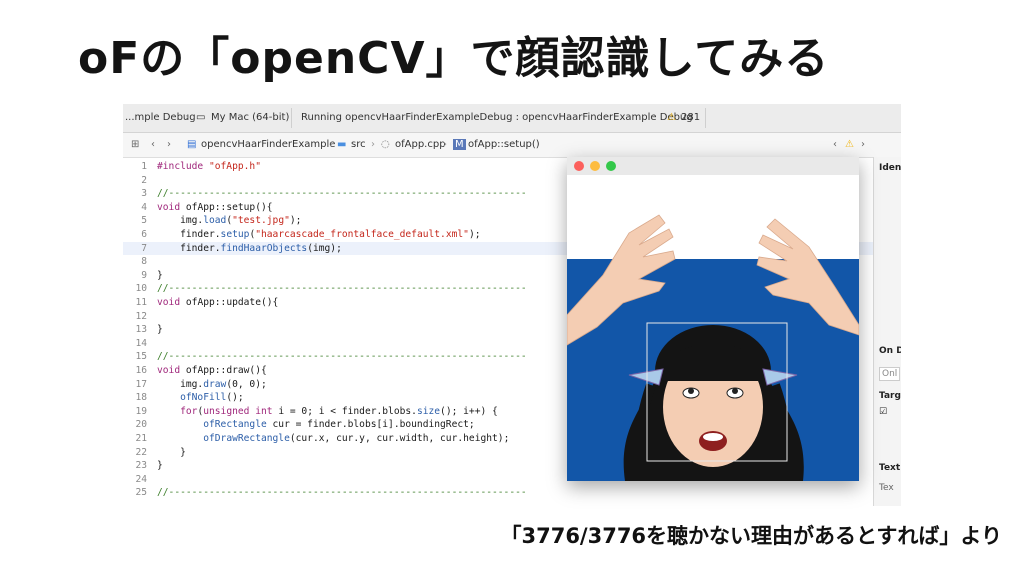 The height and width of the screenshot is (576, 1024). What do you see at coordinates (141, 316) in the screenshot?
I see `line-number: 12` at bounding box center [141, 316].